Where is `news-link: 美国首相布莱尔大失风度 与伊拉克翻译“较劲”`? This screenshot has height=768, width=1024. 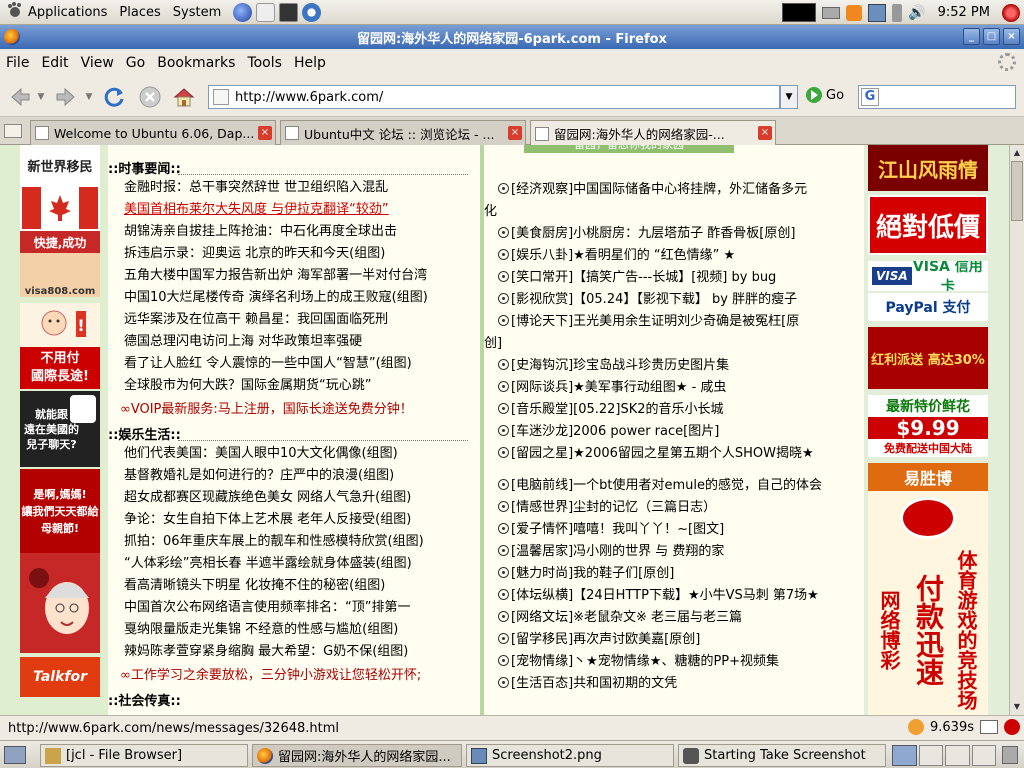 news-link: 美国首相布莱尔大失风度 与伊拉克翻译“较劲” is located at coordinates (256, 210).